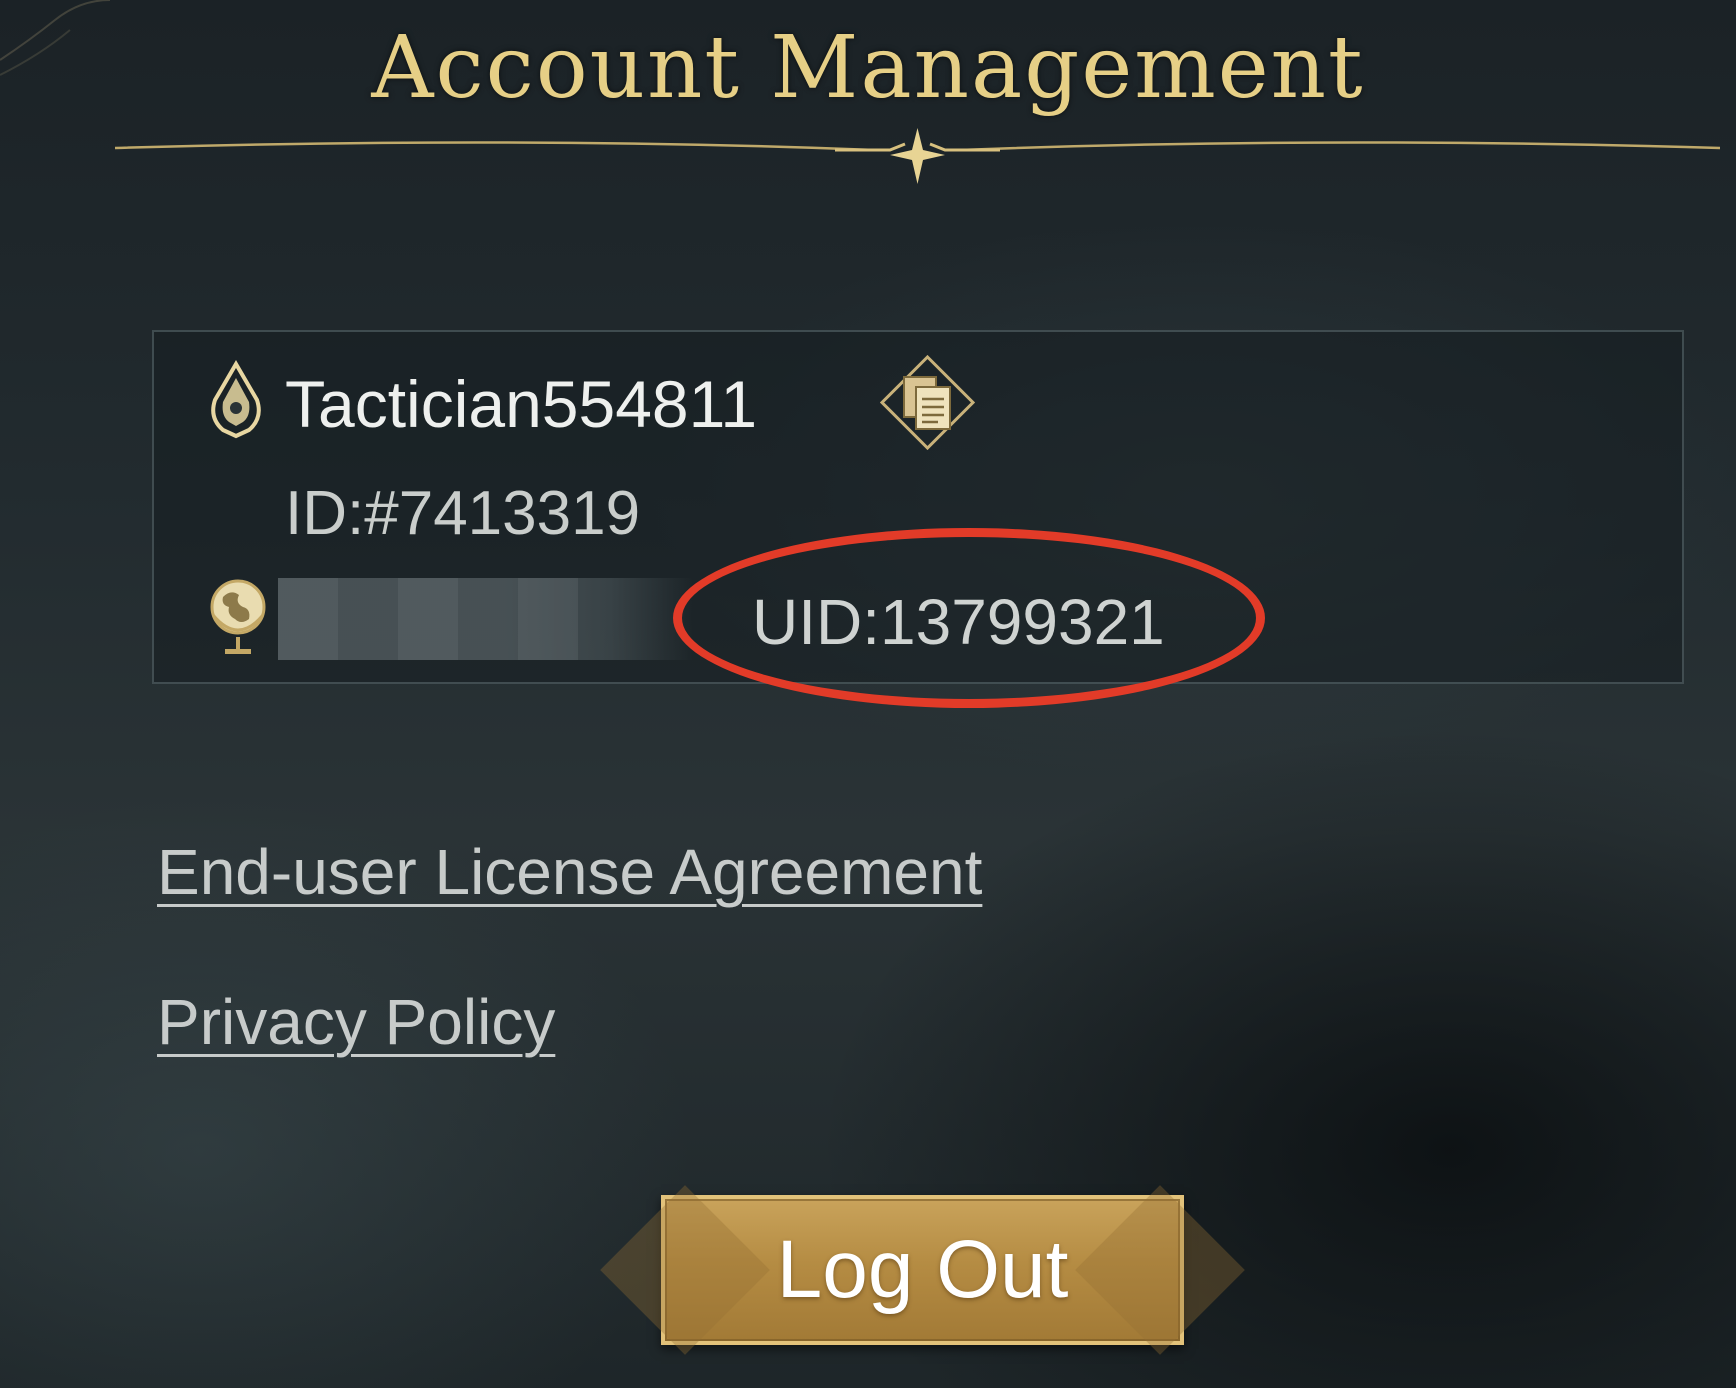 The height and width of the screenshot is (1388, 1736). I want to click on logout-button: Log Out, so click(922, 1270).